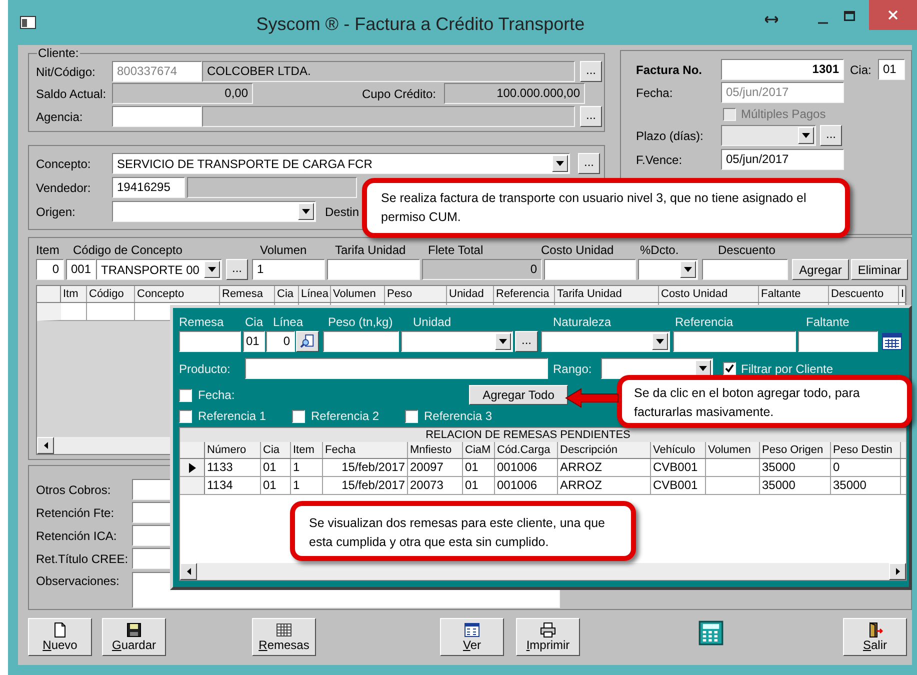  I want to click on lookup-button, so click(307, 341).